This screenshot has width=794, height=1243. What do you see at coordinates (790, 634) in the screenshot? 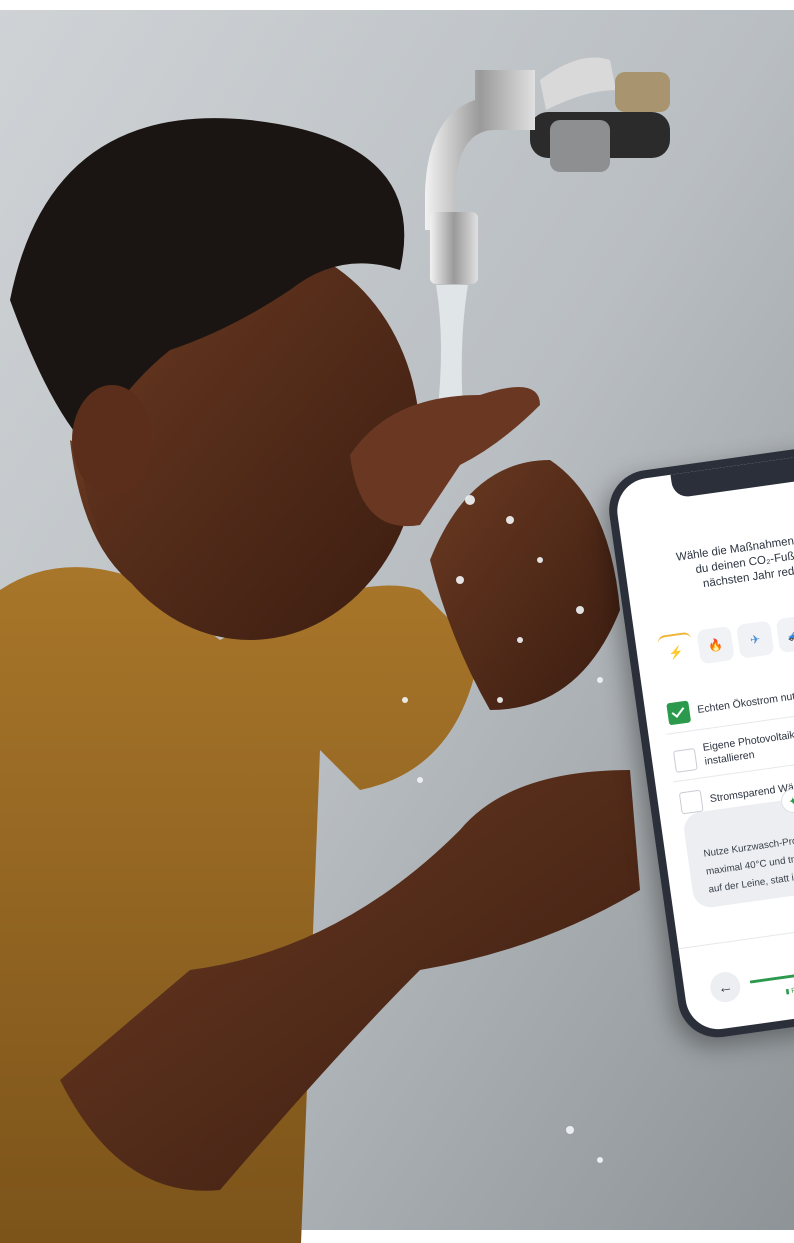
I see `car-icon: 🚙` at bounding box center [790, 634].